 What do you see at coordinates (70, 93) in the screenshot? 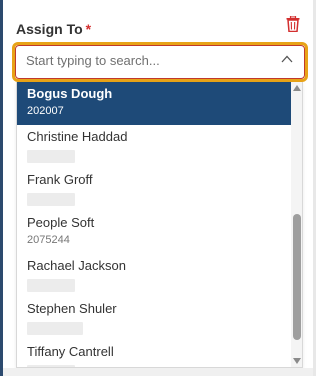
I see `option-name: Bogus Dough` at bounding box center [70, 93].